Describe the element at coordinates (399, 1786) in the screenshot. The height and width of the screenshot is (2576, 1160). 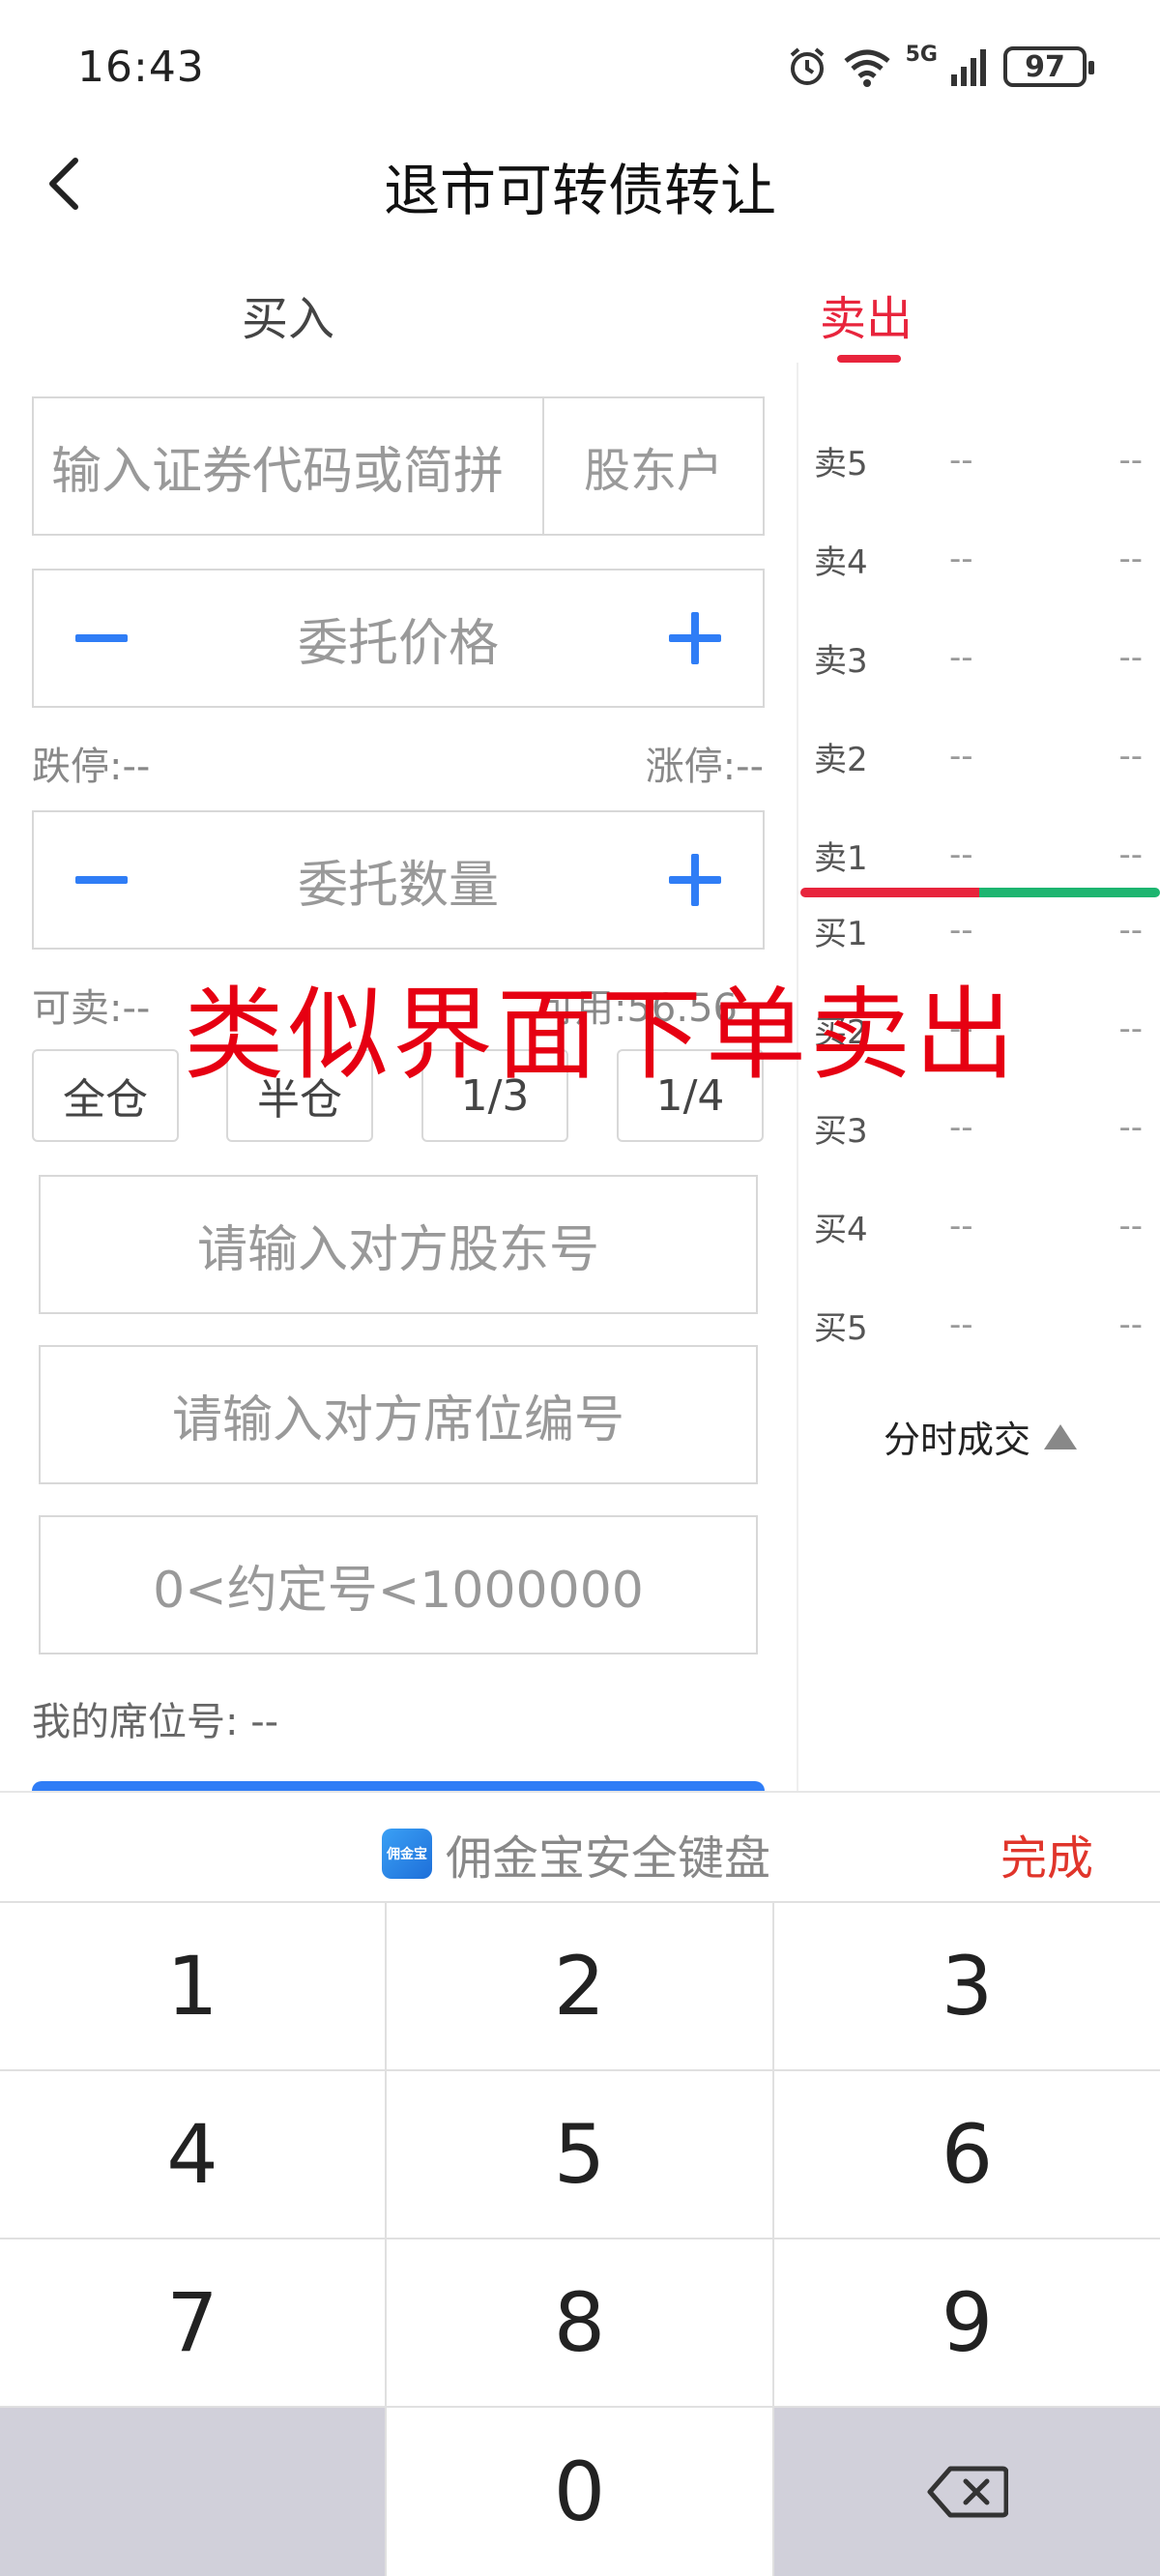
I see `submit-button-edge` at that location.